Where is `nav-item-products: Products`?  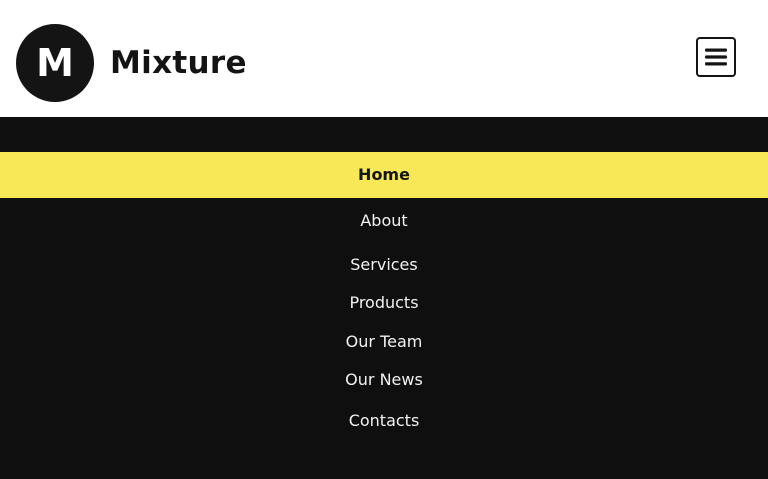
nav-item-products: Products is located at coordinates (384, 303).